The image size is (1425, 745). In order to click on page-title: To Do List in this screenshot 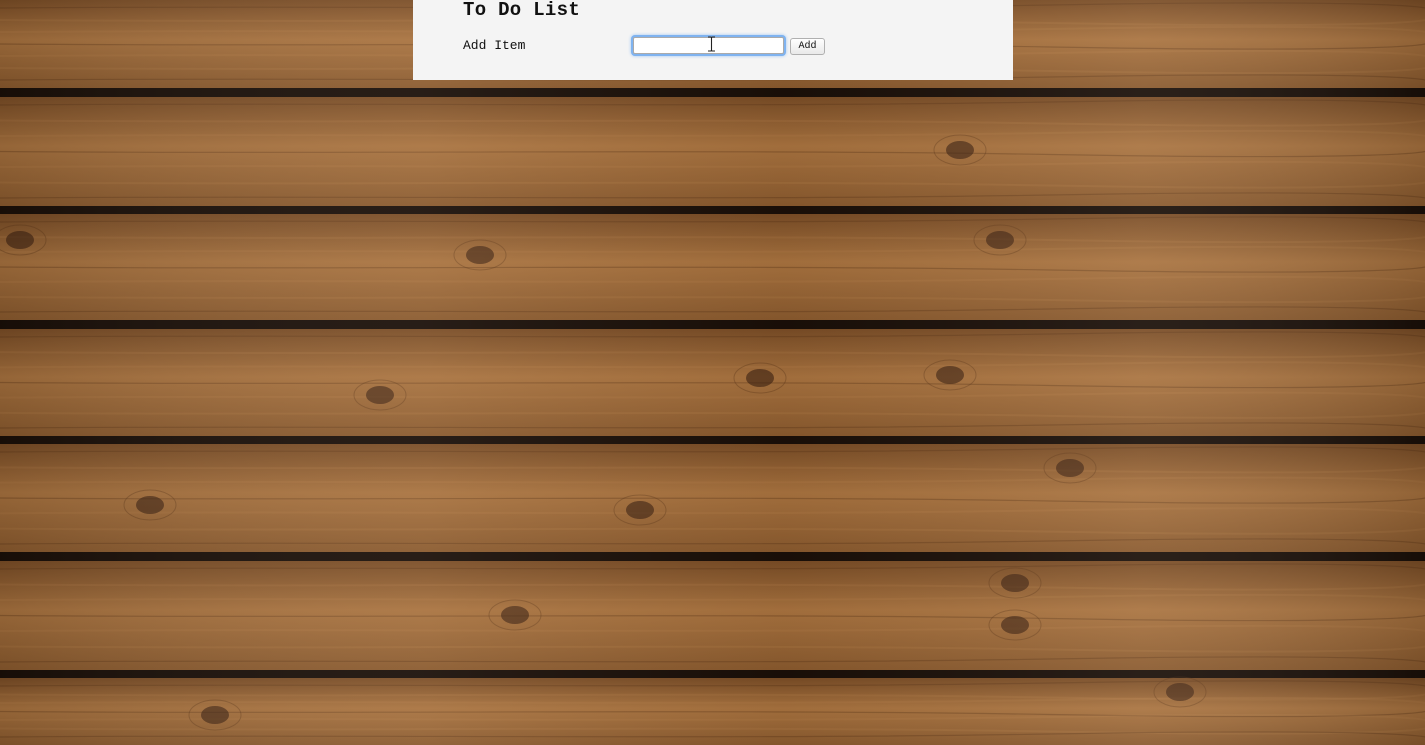, I will do `click(522, 10)`.